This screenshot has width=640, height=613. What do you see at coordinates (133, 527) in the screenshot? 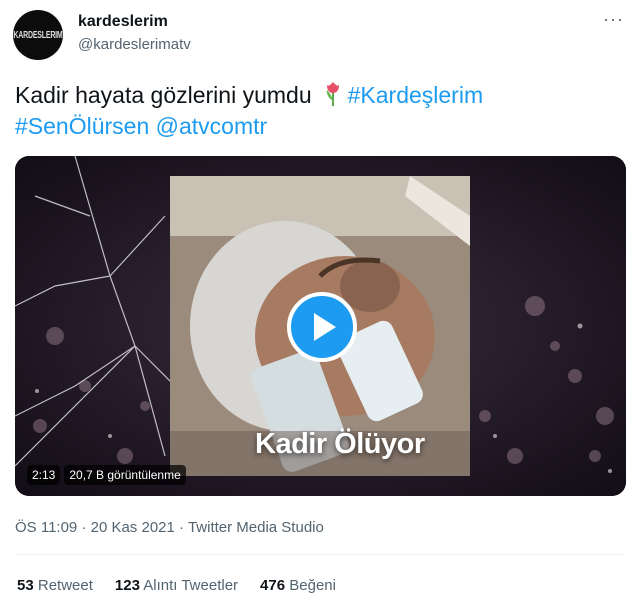
I see `tweet-date: 20 Kas 2021` at bounding box center [133, 527].